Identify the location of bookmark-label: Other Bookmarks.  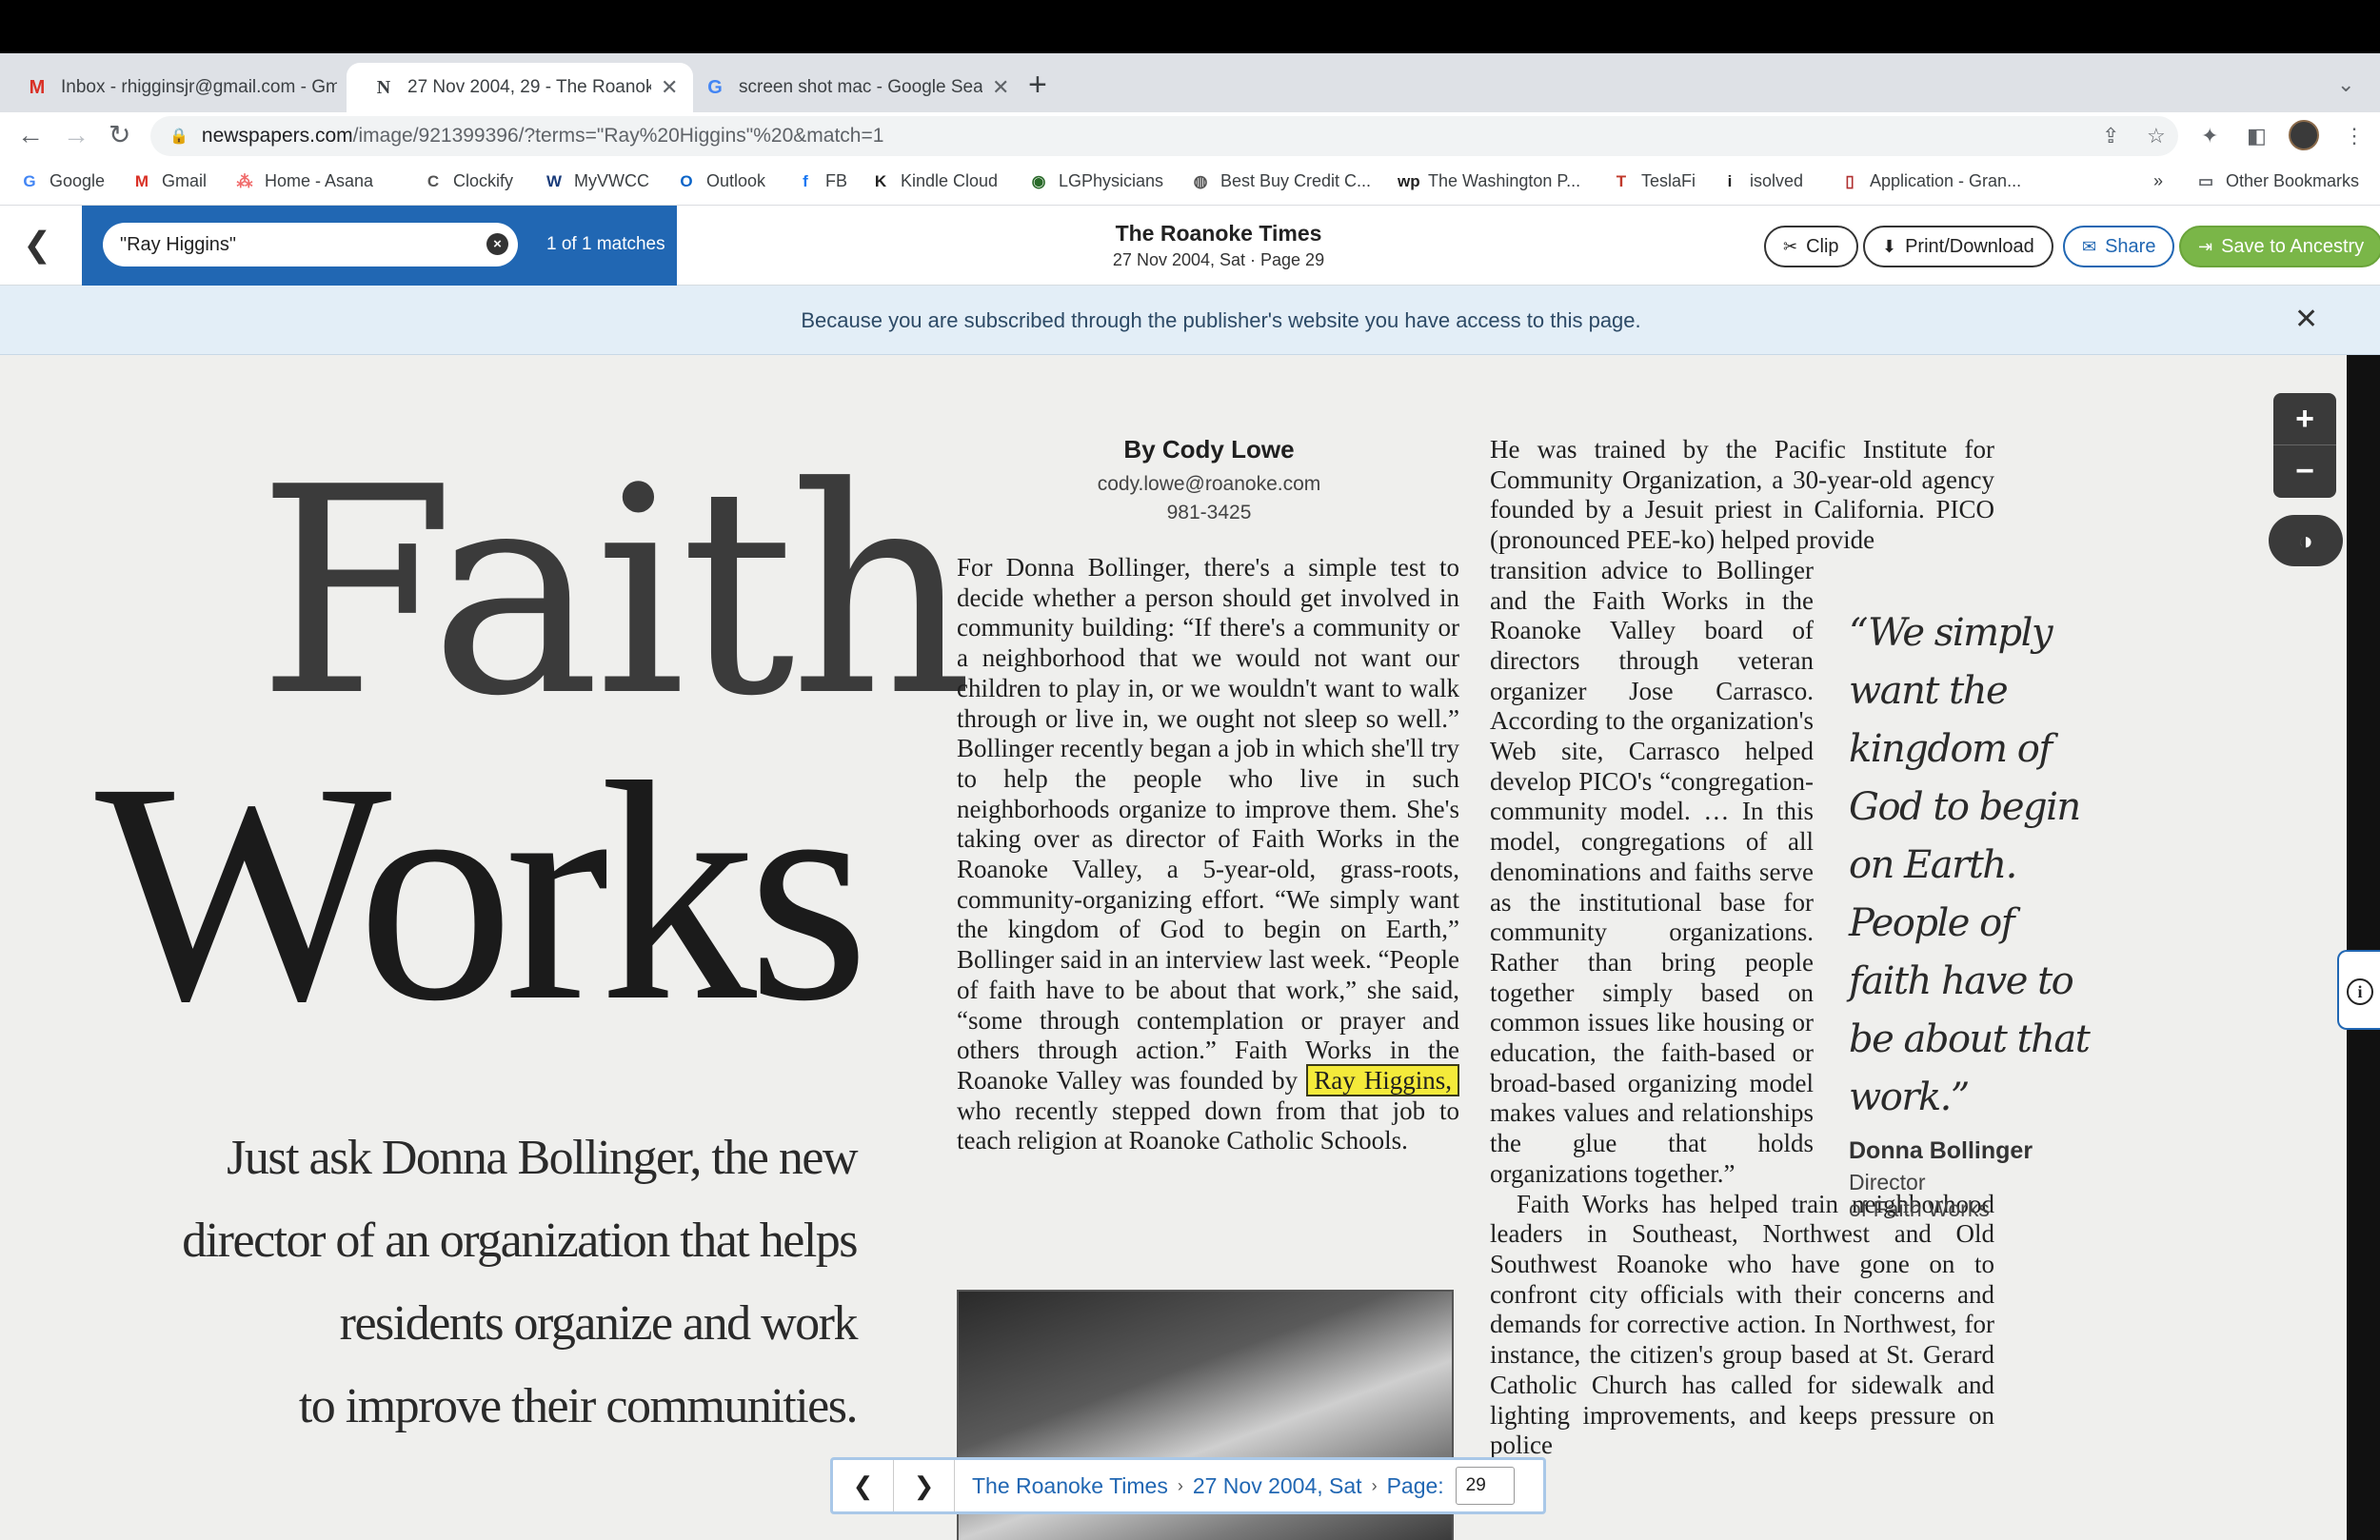
(2293, 180).